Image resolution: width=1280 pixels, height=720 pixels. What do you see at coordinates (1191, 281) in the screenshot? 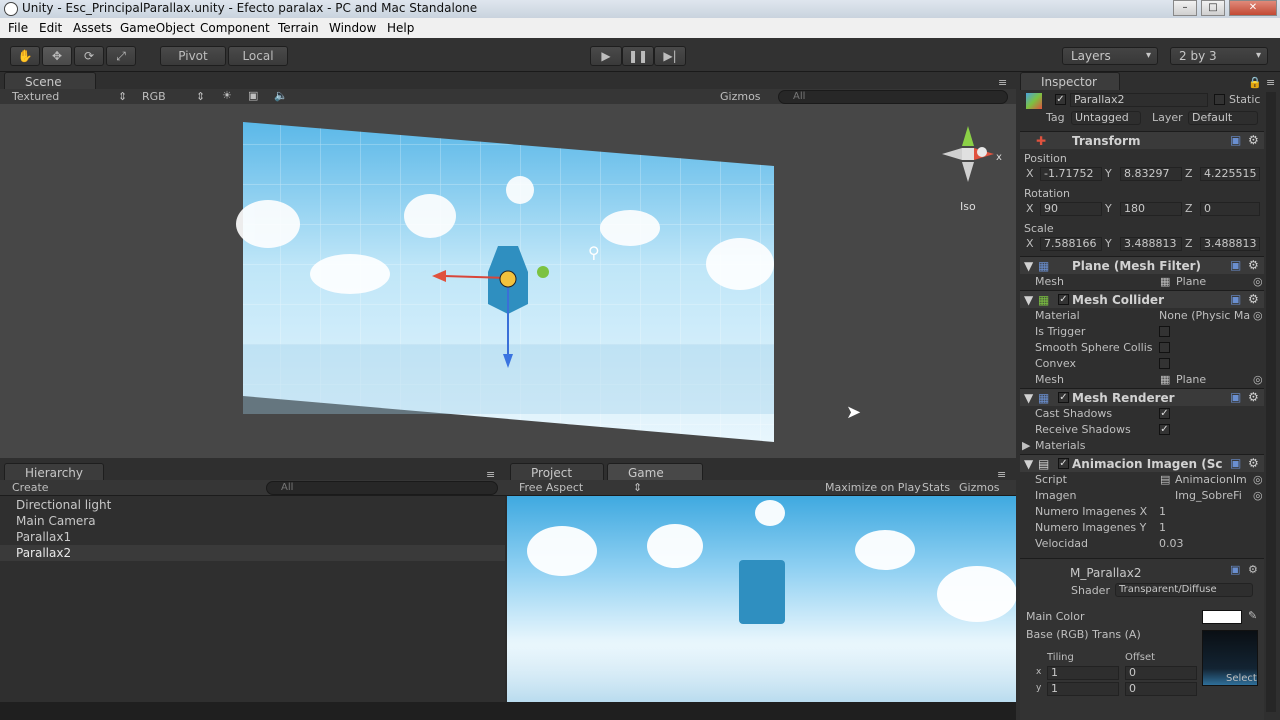
I see `mesh-field: Plane` at bounding box center [1191, 281].